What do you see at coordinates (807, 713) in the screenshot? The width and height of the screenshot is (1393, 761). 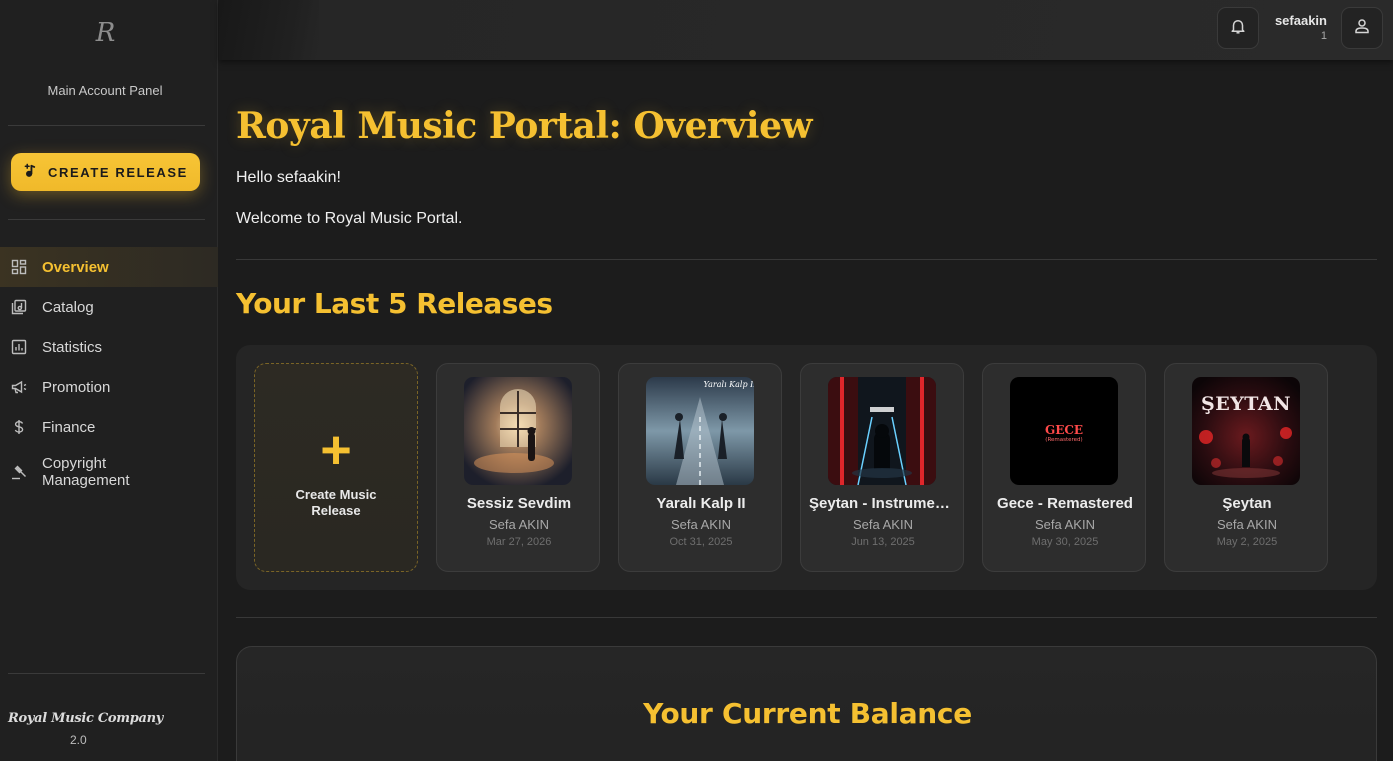 I see `balance-title: Your Current Balance` at bounding box center [807, 713].